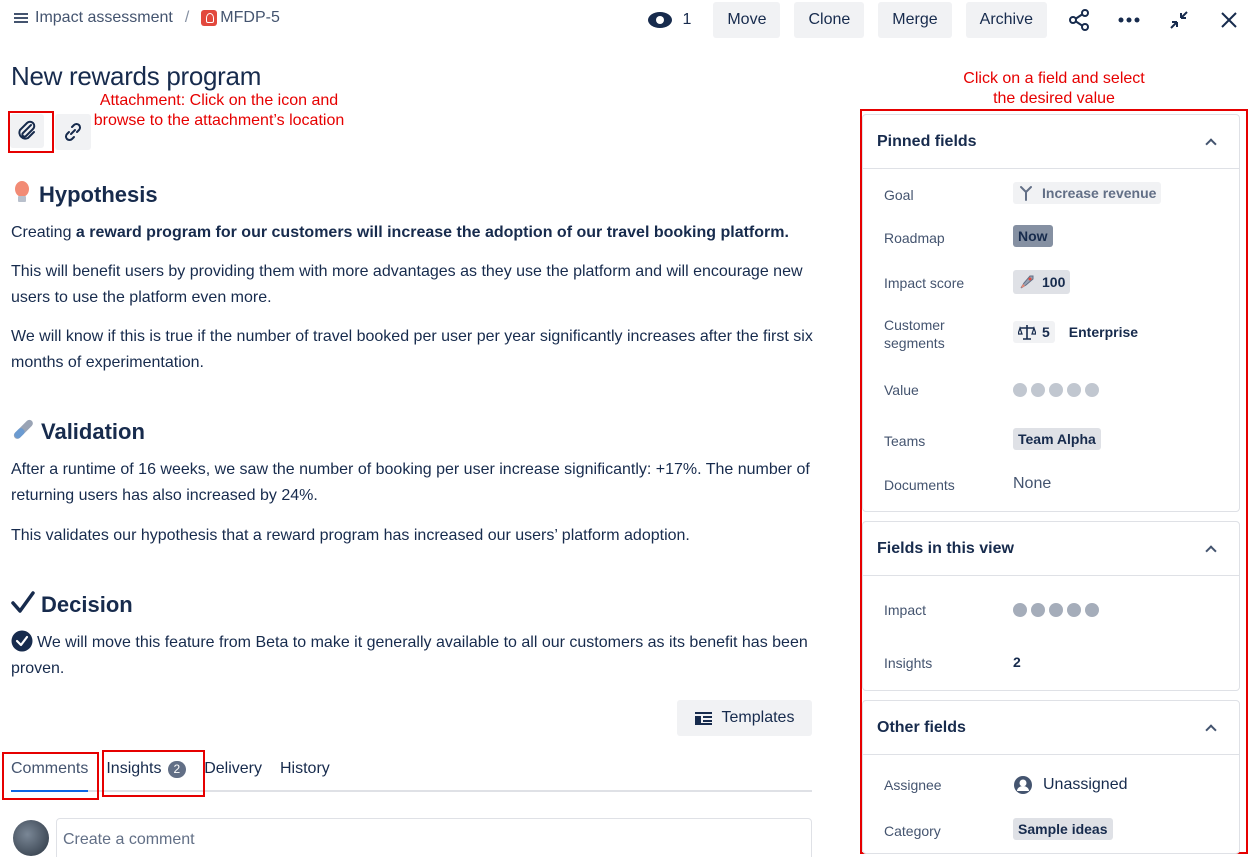  I want to click on share-icon, so click(1079, 20).